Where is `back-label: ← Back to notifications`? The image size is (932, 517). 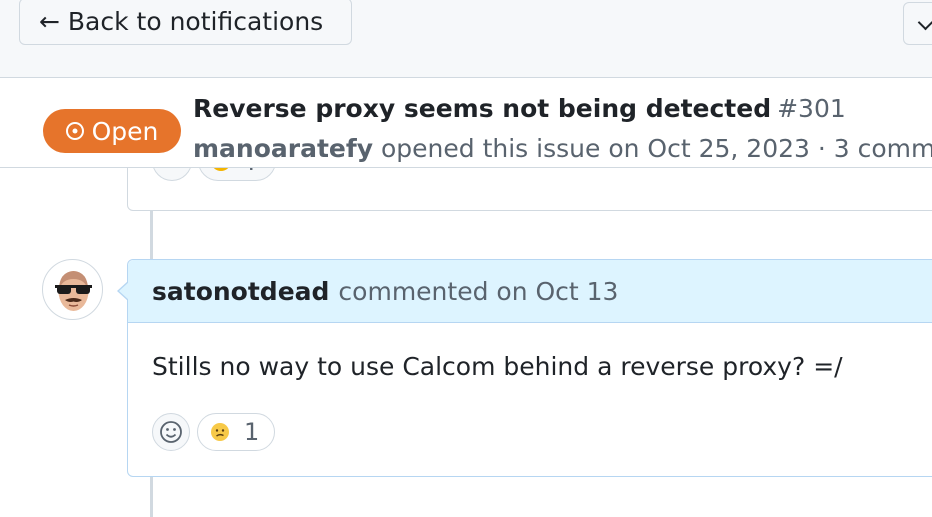 back-label: ← Back to notifications is located at coordinates (181, 21).